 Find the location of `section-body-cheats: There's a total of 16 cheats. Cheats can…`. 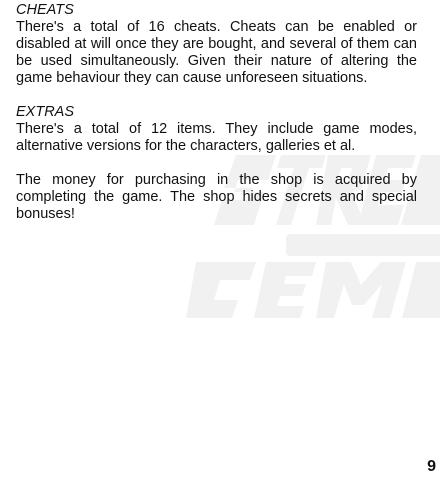

section-body-cheats: There's a total of 16 cheats. Cheats can… is located at coordinates (216, 52).